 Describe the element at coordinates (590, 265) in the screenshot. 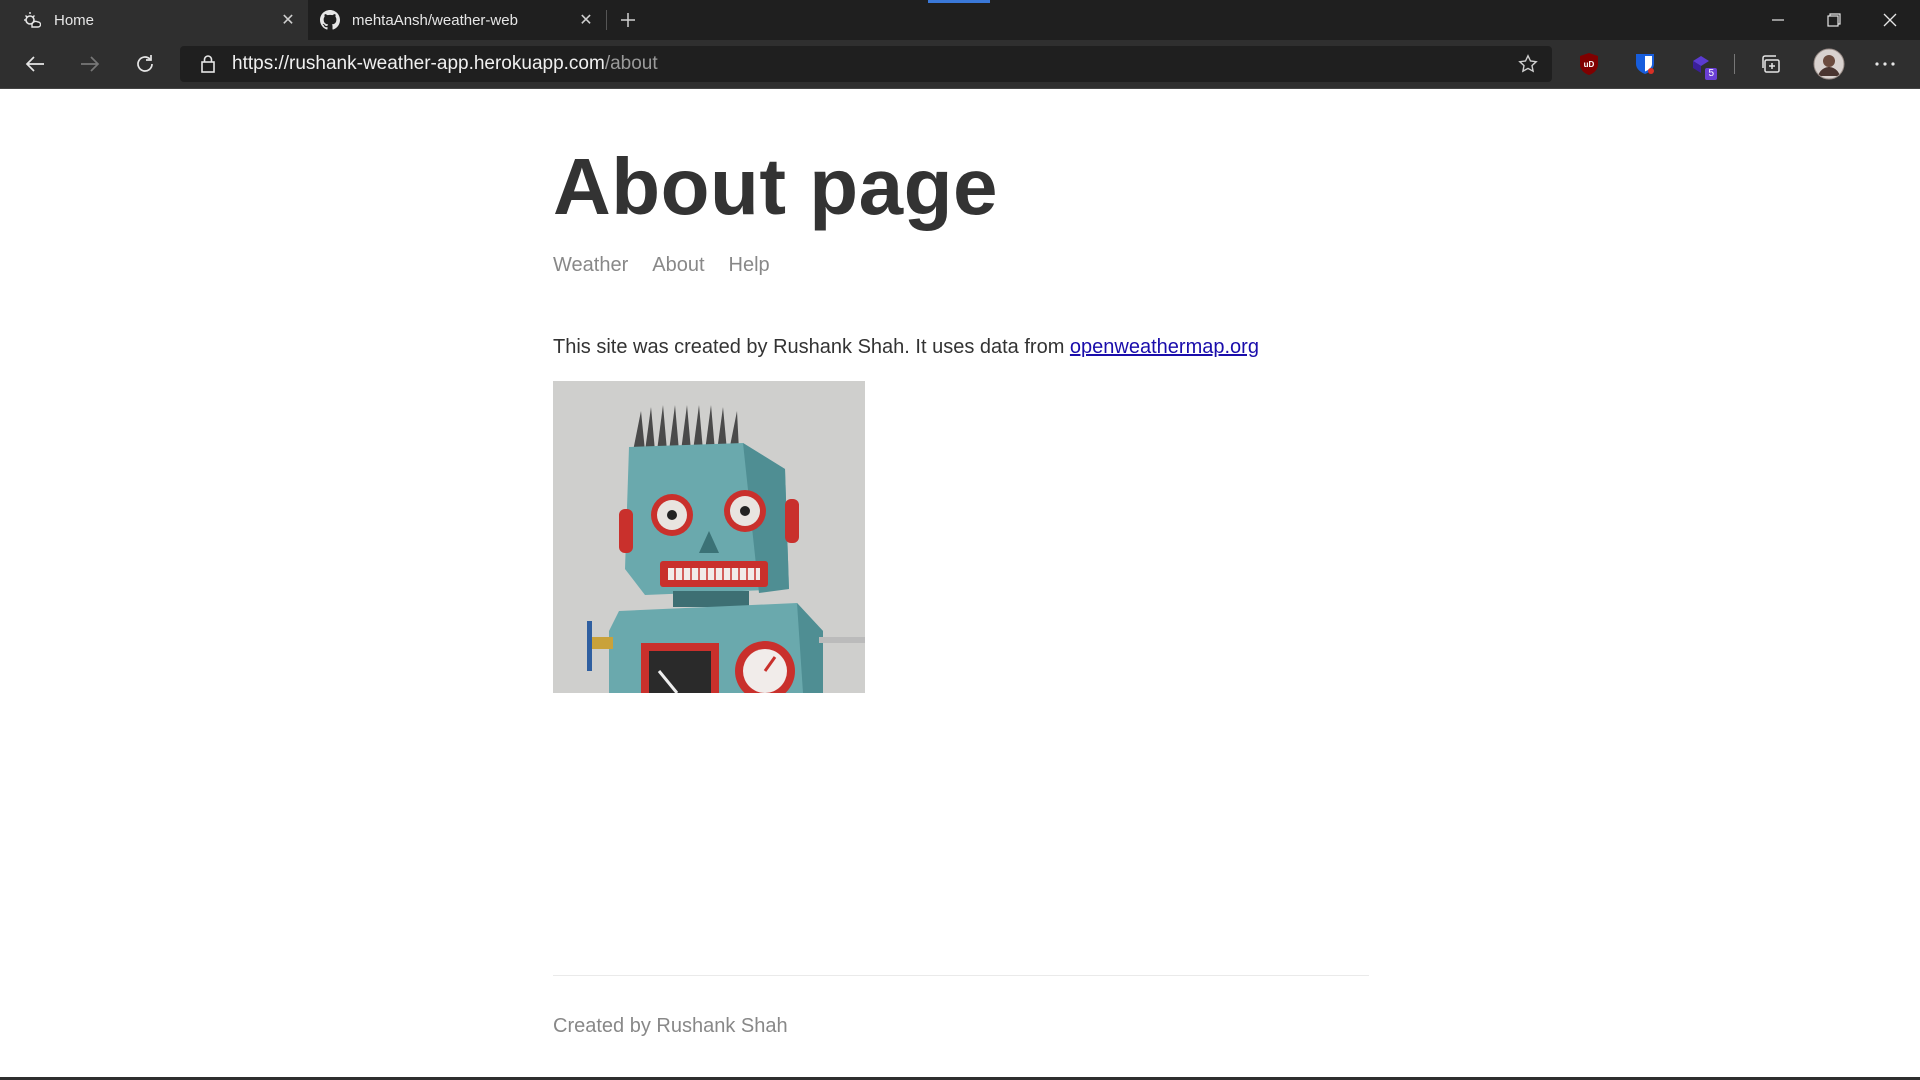

I see `nav-link-weather: Weather` at that location.